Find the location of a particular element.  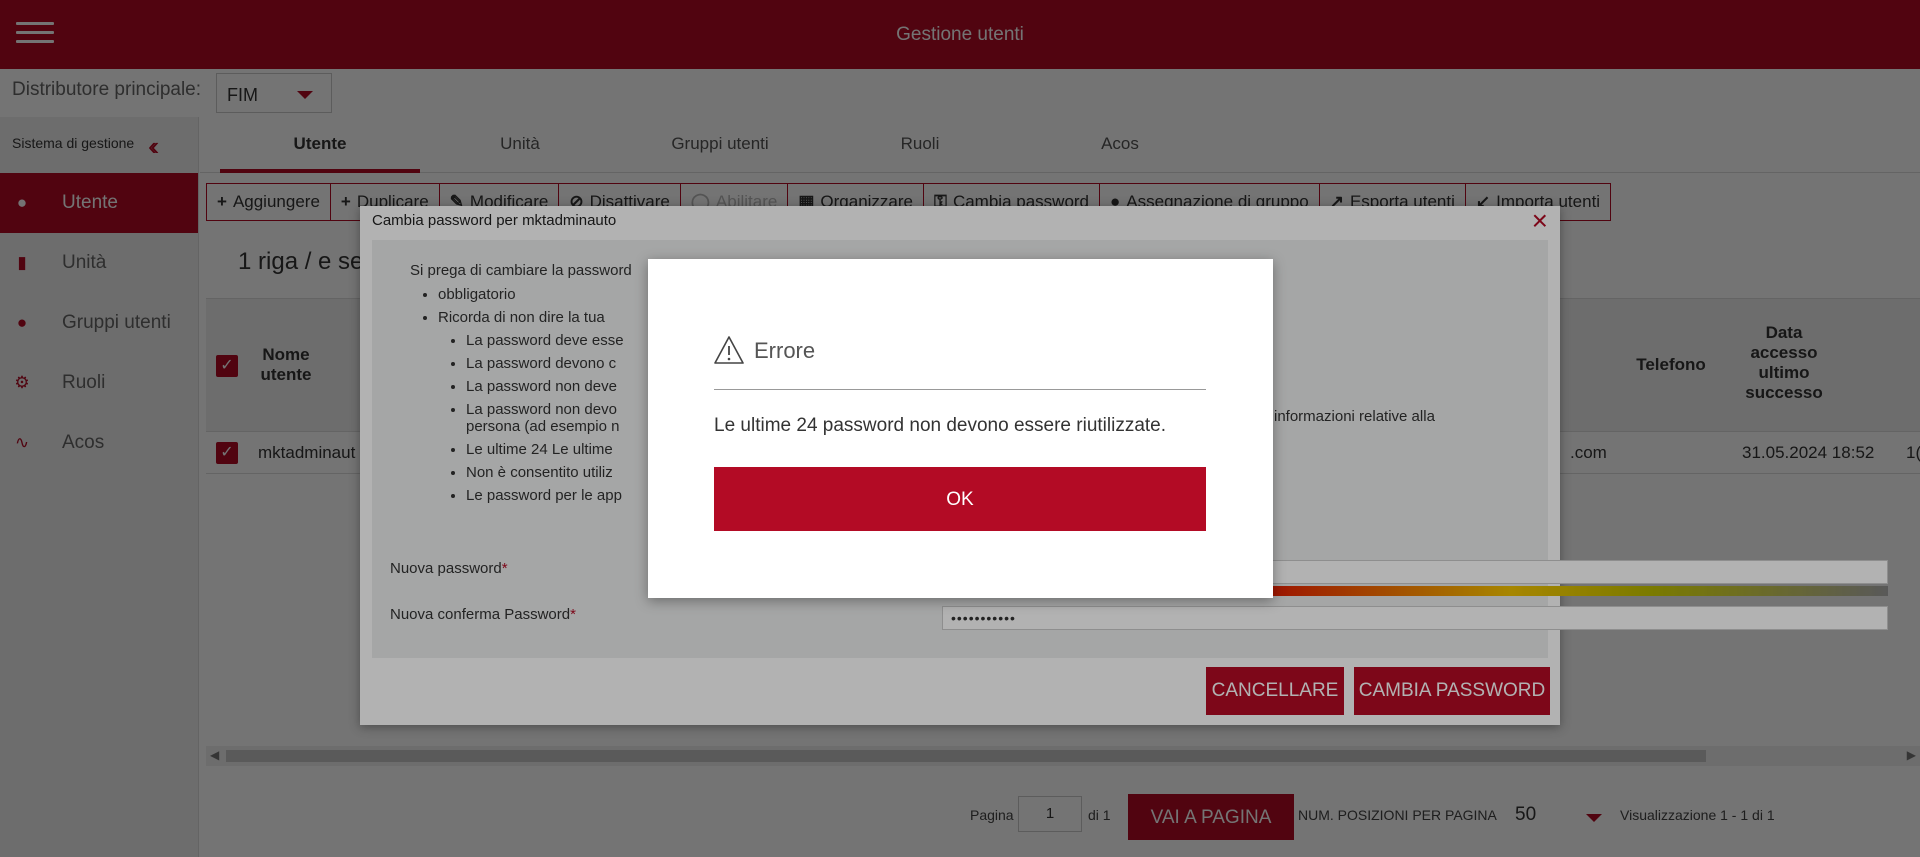

alert-divider is located at coordinates (960, 389).